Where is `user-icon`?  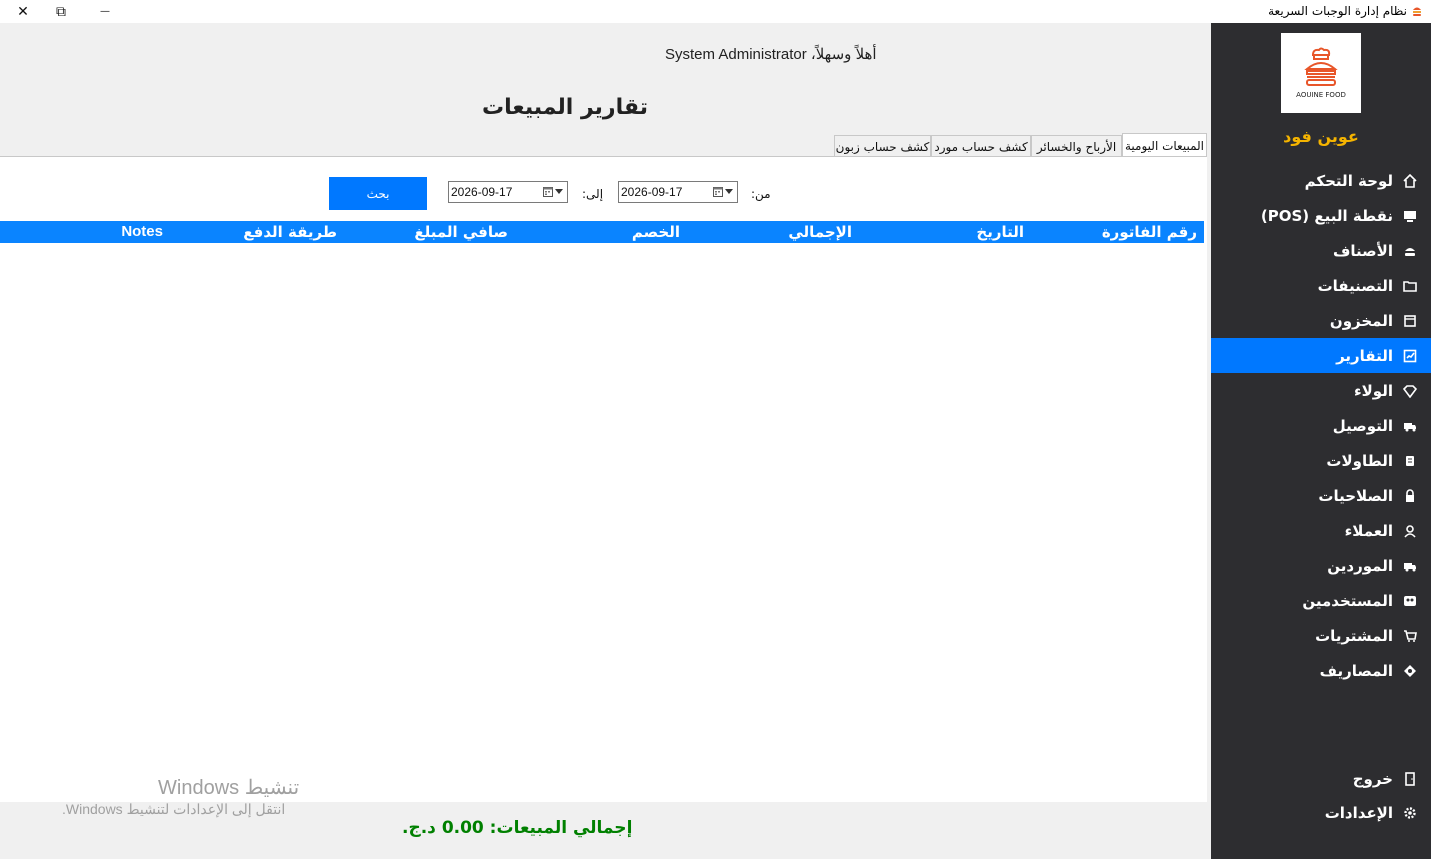
user-icon is located at coordinates (1410, 531).